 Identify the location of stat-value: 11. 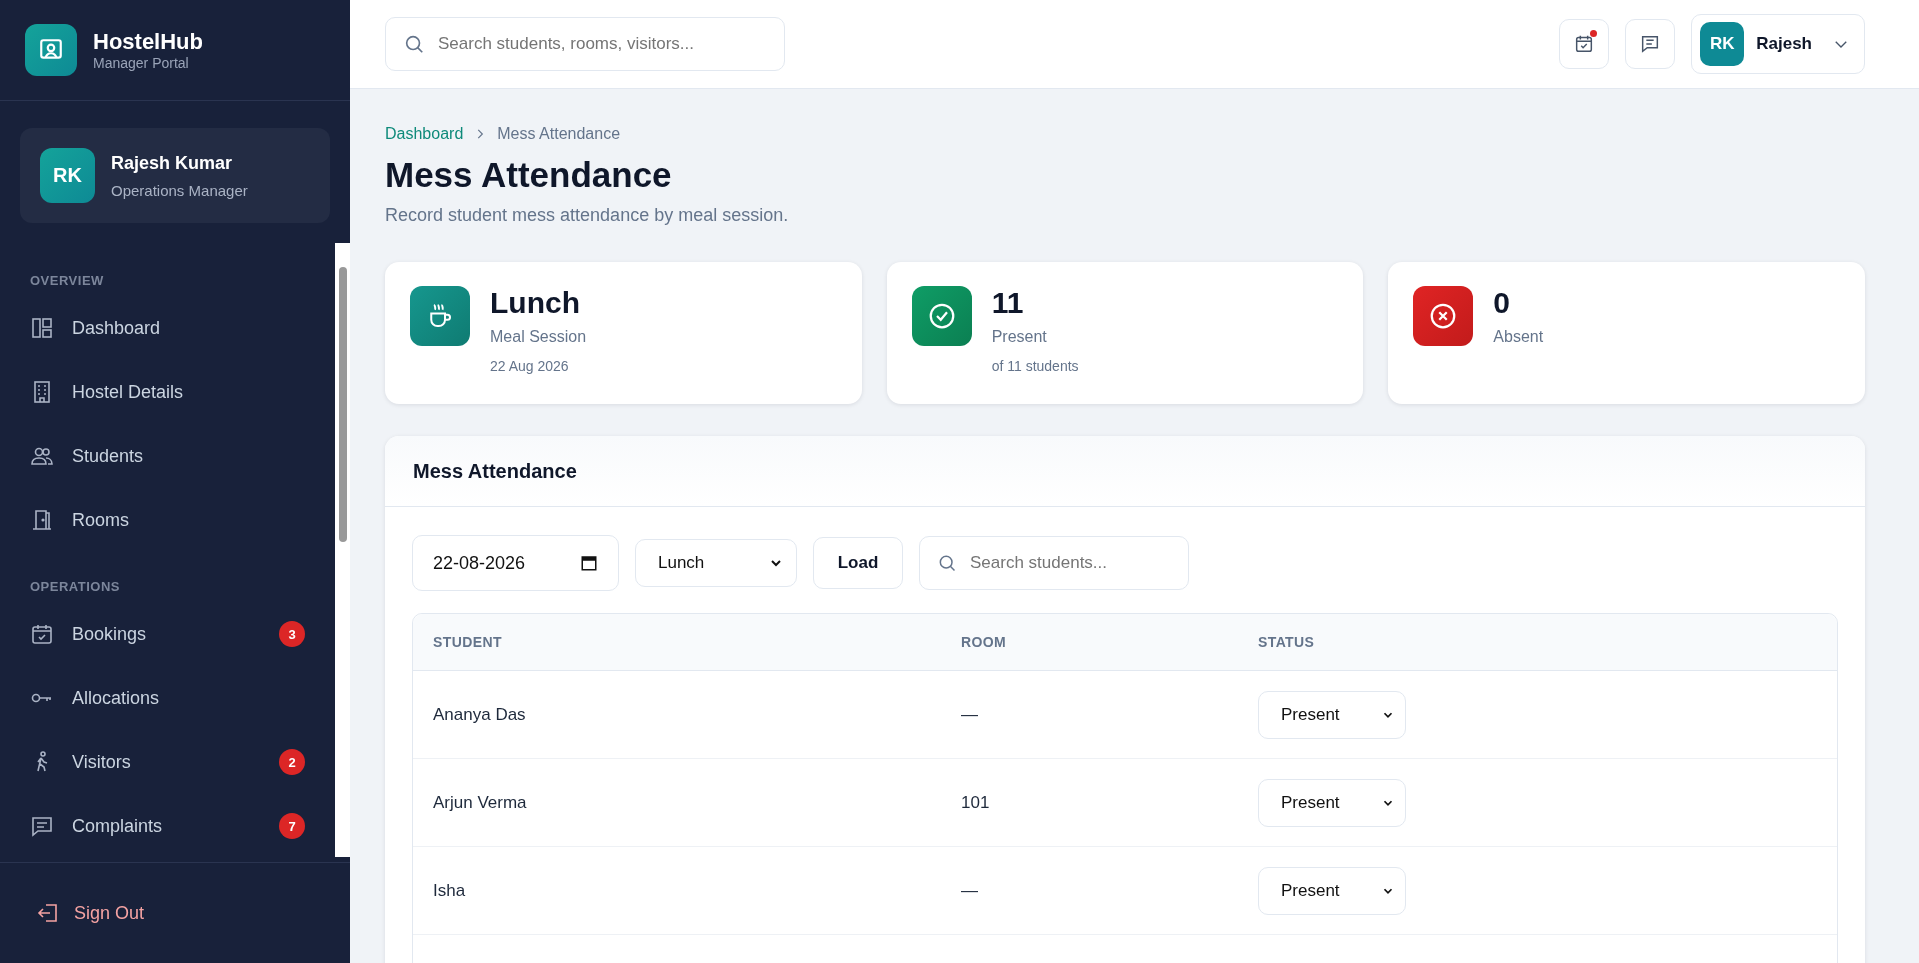
(1008, 303).